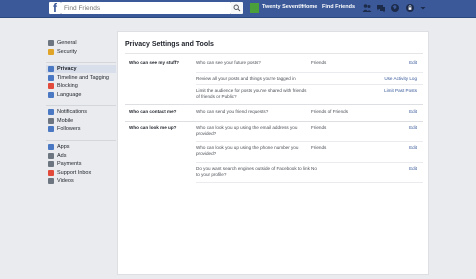  Describe the element at coordinates (381, 8) in the screenshot. I see `messages-icon` at that location.